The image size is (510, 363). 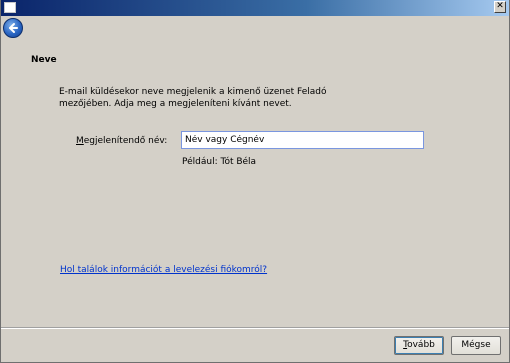 I want to click on footer-divider, so click(x=255, y=328).